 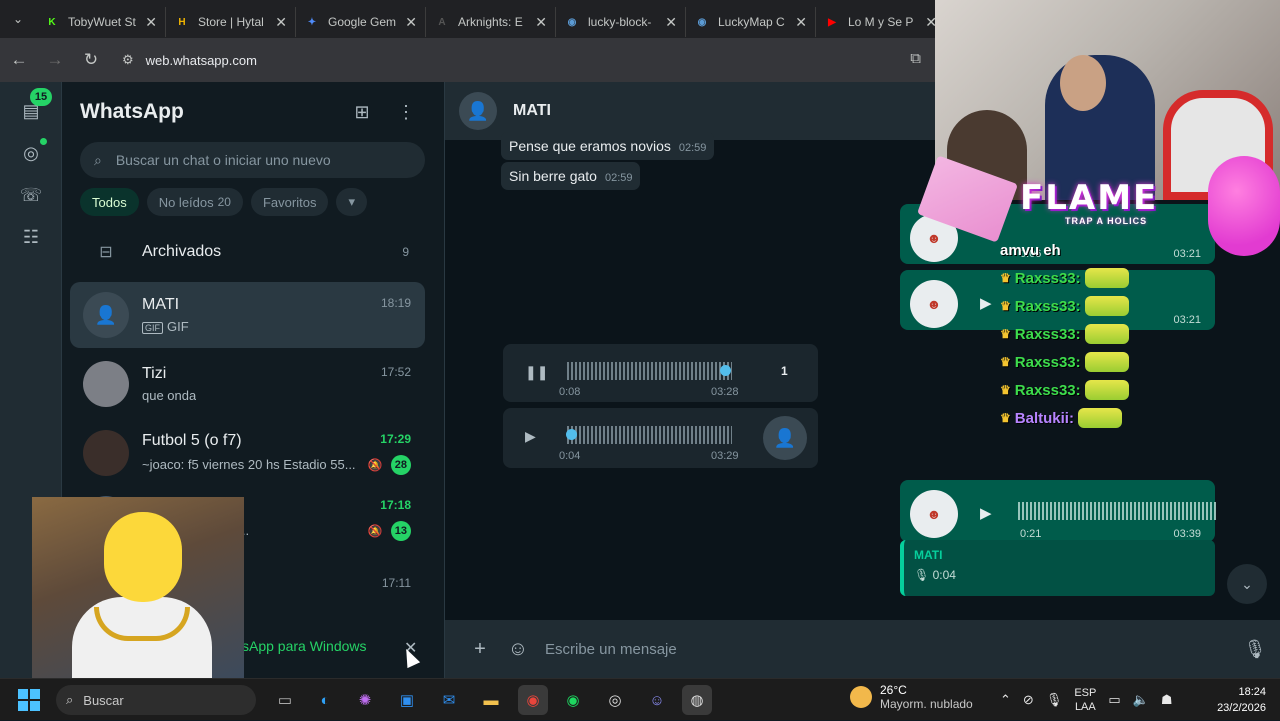 I want to click on communities-icon: ☷, so click(x=31, y=237).